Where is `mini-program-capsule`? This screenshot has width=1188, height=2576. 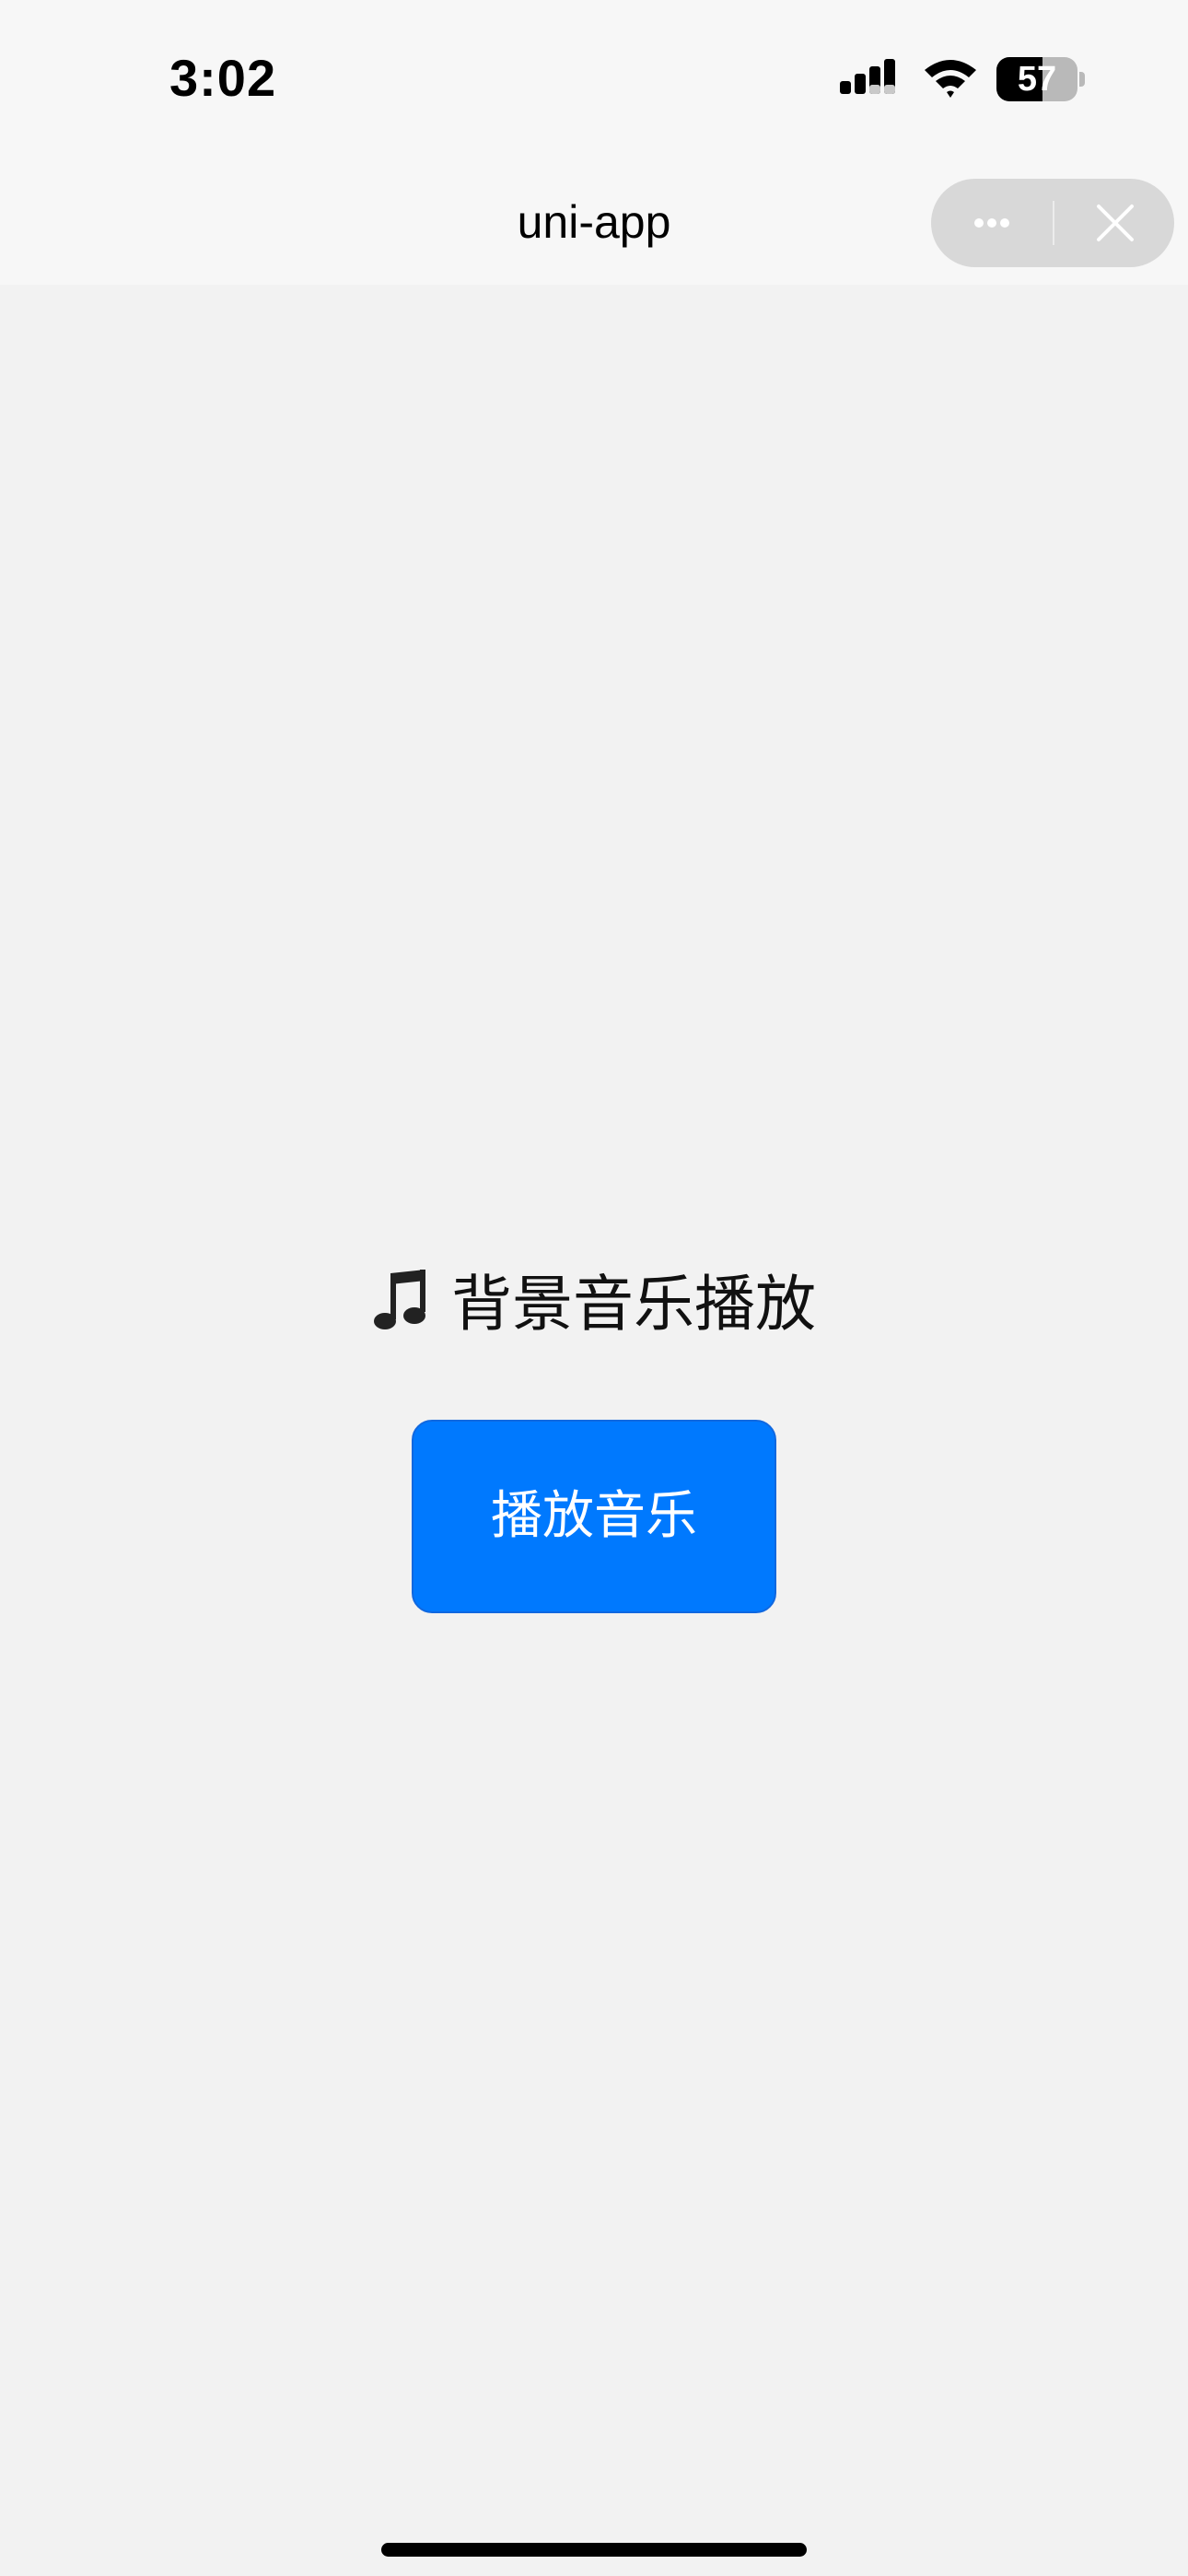 mini-program-capsule is located at coordinates (1052, 223).